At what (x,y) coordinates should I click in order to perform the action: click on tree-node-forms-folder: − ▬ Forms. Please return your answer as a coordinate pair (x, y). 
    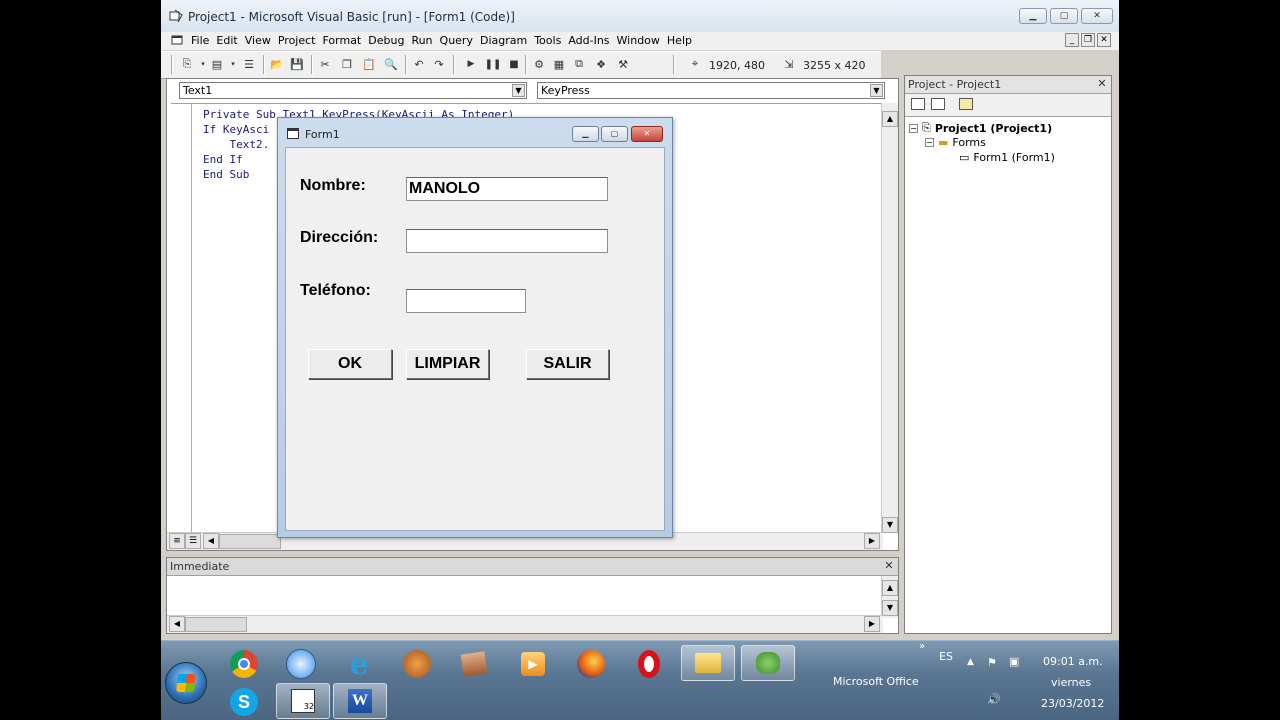
    Looking at the image, I should click on (955, 142).